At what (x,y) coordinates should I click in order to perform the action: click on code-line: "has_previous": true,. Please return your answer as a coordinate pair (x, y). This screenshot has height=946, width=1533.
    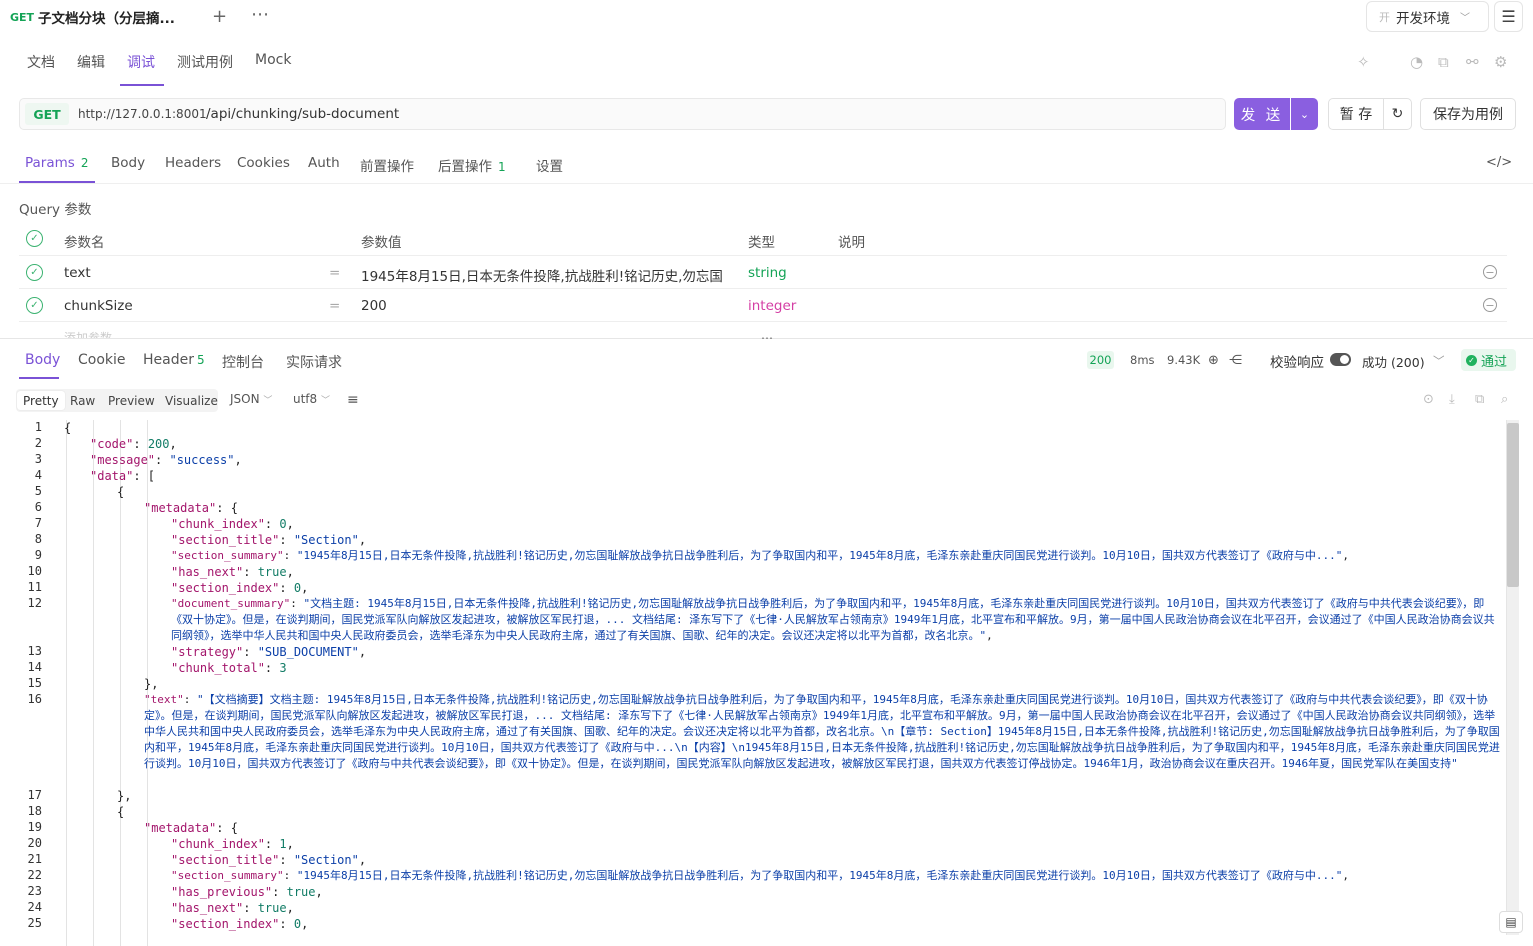
    Looking at the image, I should click on (247, 892).